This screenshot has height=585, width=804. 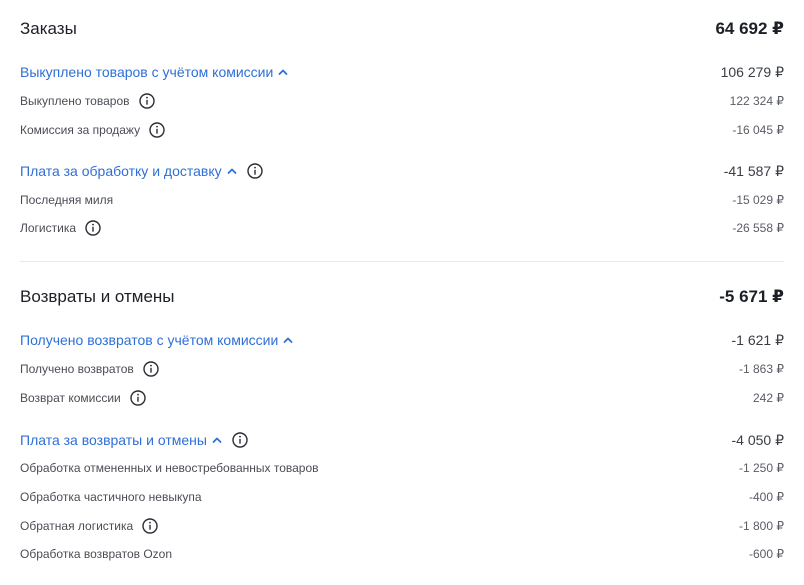 What do you see at coordinates (402, 261) in the screenshot?
I see `section-divider` at bounding box center [402, 261].